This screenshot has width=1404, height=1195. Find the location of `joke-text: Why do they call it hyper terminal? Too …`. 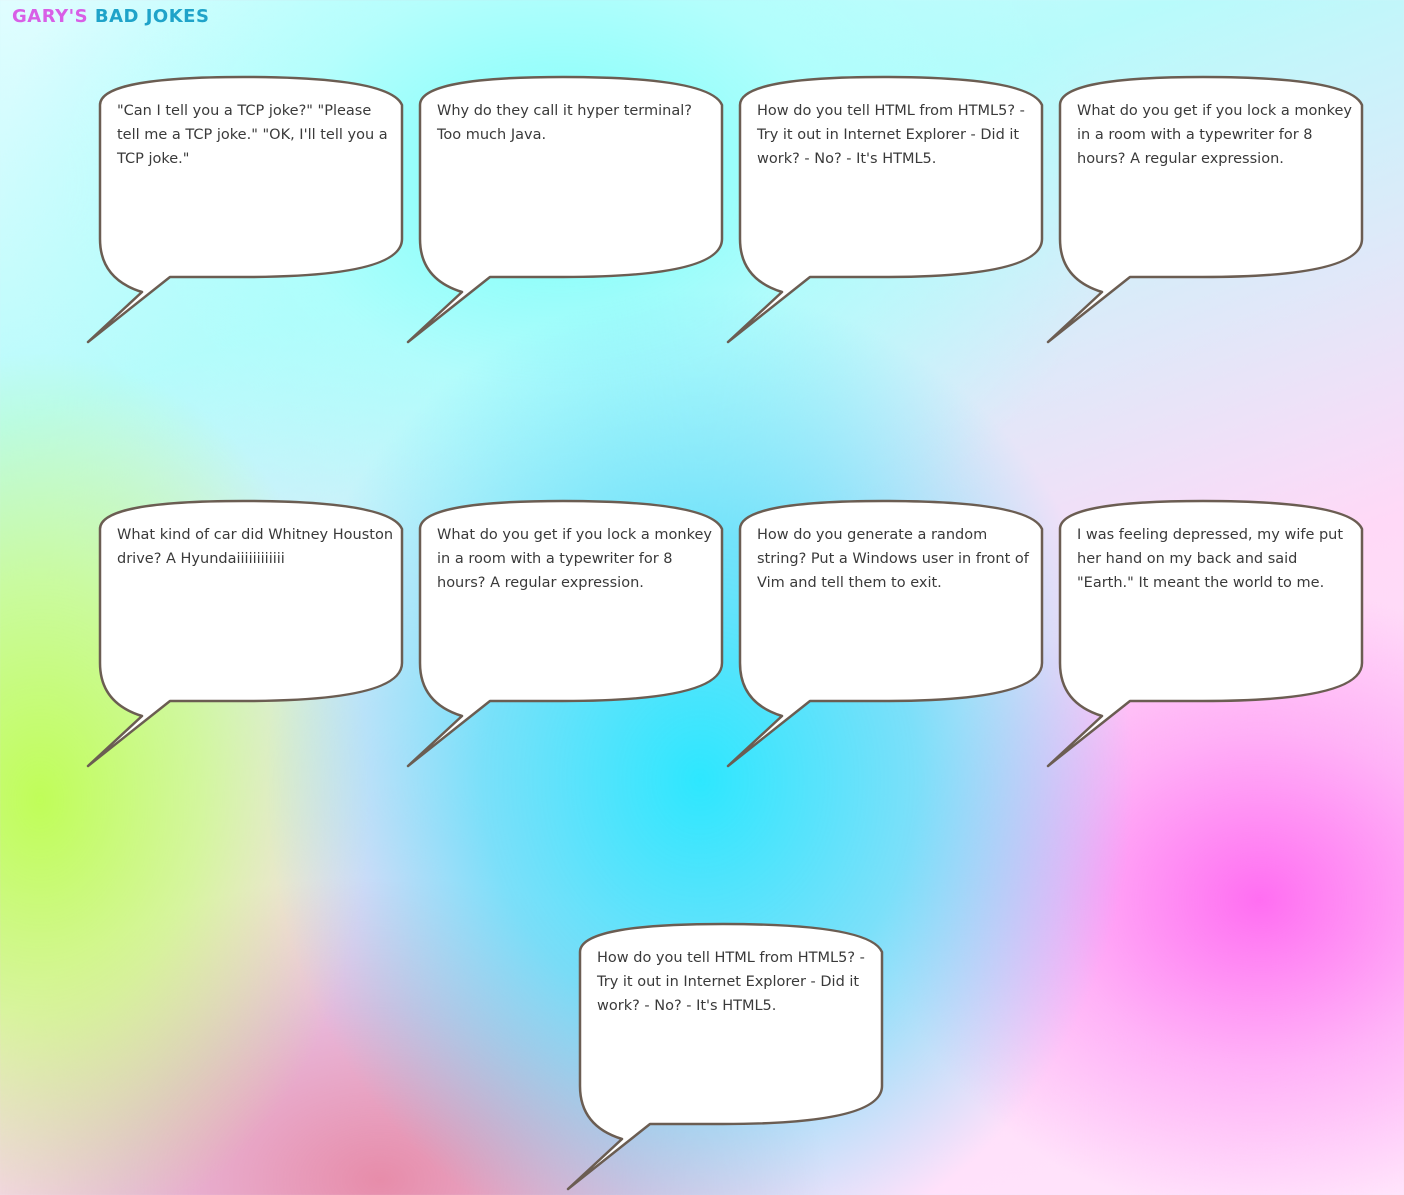

joke-text: Why do they call it hyper terminal? Too … is located at coordinates (564, 123).